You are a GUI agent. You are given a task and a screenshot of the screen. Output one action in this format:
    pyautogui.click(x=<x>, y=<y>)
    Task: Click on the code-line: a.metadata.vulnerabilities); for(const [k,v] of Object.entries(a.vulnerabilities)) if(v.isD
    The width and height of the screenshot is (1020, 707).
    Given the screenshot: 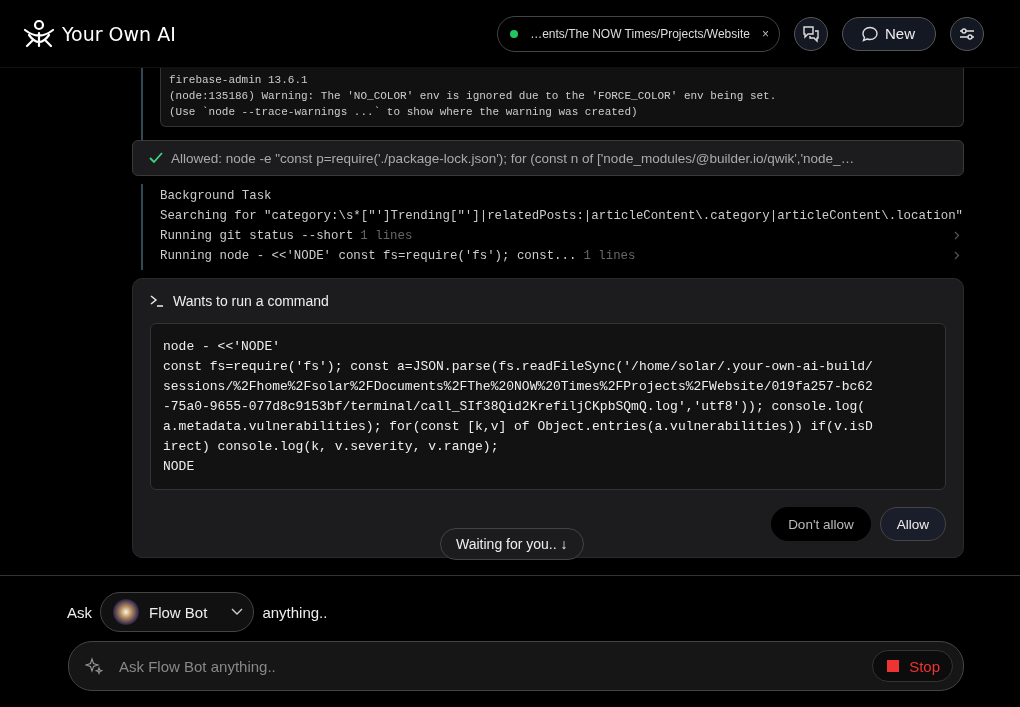 What is the action you would take?
    pyautogui.click(x=518, y=427)
    